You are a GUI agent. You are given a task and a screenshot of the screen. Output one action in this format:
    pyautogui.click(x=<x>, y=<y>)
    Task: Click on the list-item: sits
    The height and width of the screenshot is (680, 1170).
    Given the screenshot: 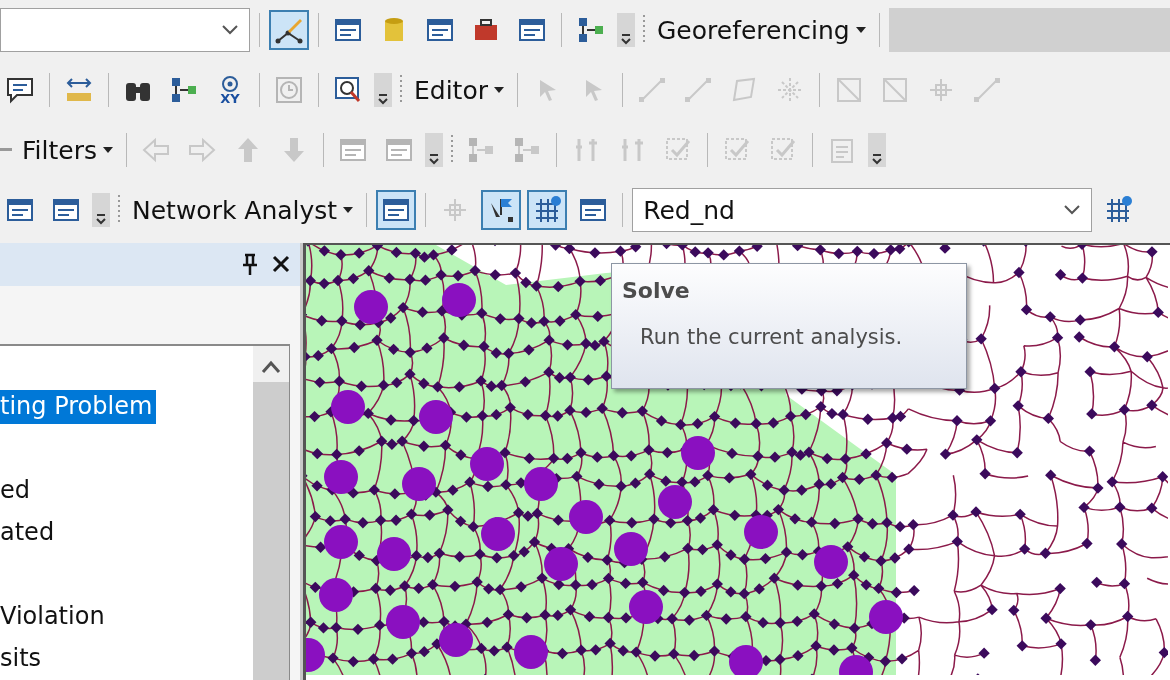 What is the action you would take?
    pyautogui.click(x=23, y=659)
    